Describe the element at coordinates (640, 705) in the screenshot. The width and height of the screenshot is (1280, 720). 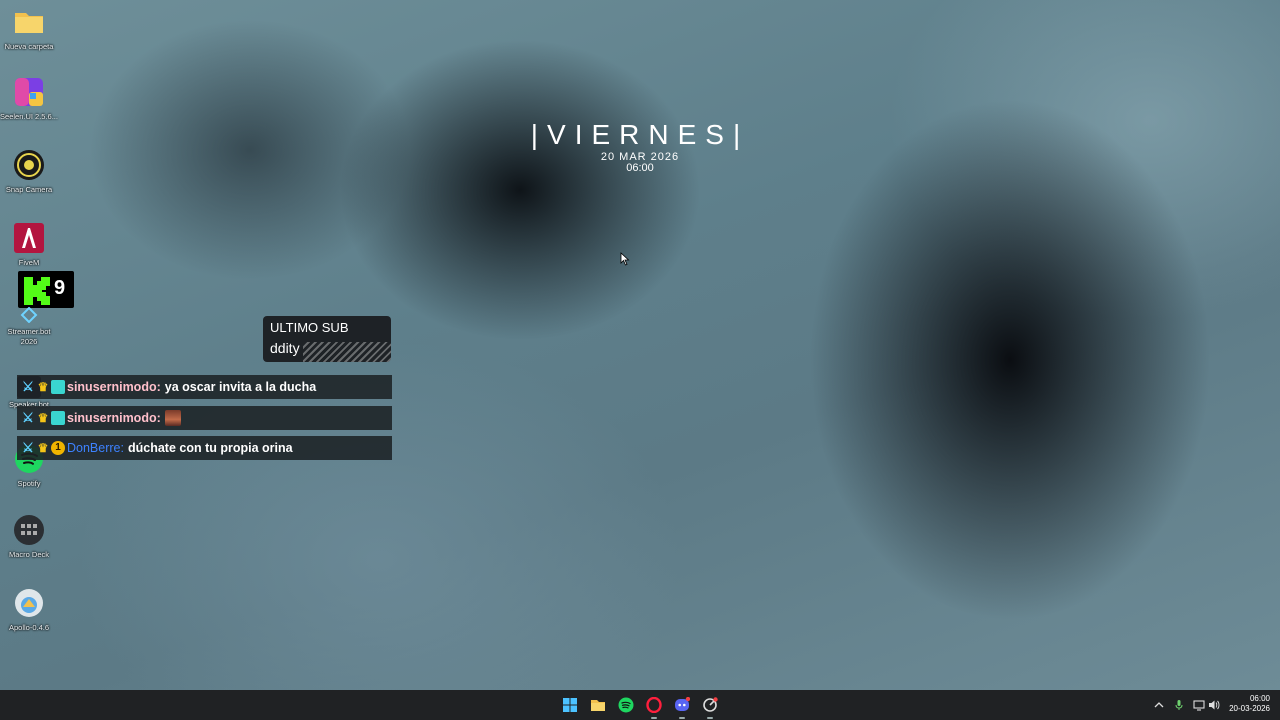
I see `taskbar: 06:00 20-03-2026` at that location.